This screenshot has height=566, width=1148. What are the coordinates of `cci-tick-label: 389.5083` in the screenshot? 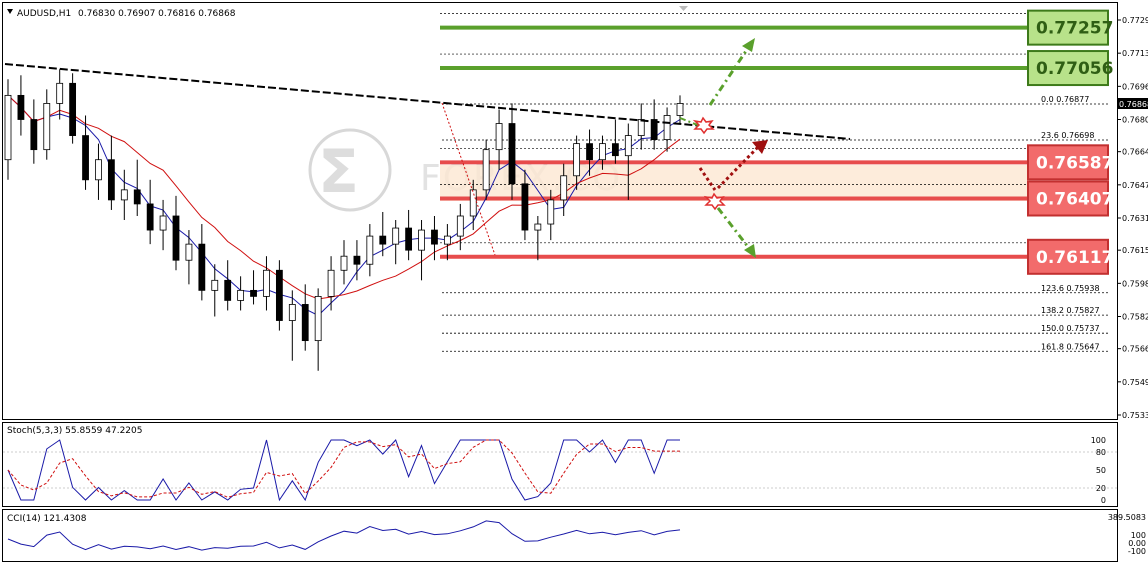 It's located at (1127, 517).